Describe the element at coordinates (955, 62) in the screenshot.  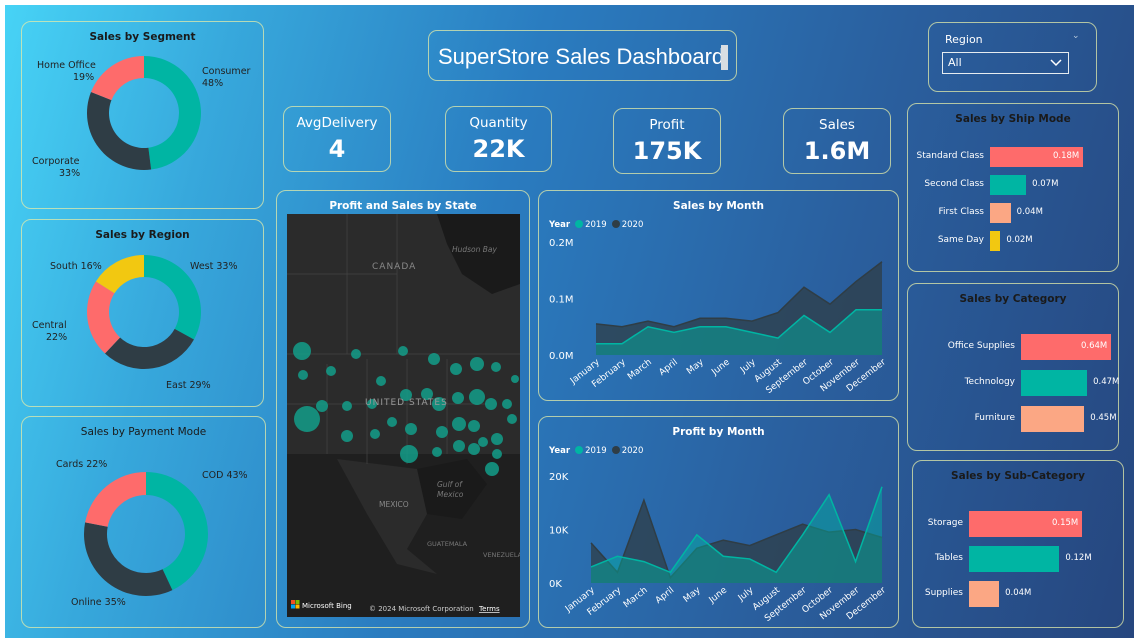
I see `region-dropdown-value: All` at that location.